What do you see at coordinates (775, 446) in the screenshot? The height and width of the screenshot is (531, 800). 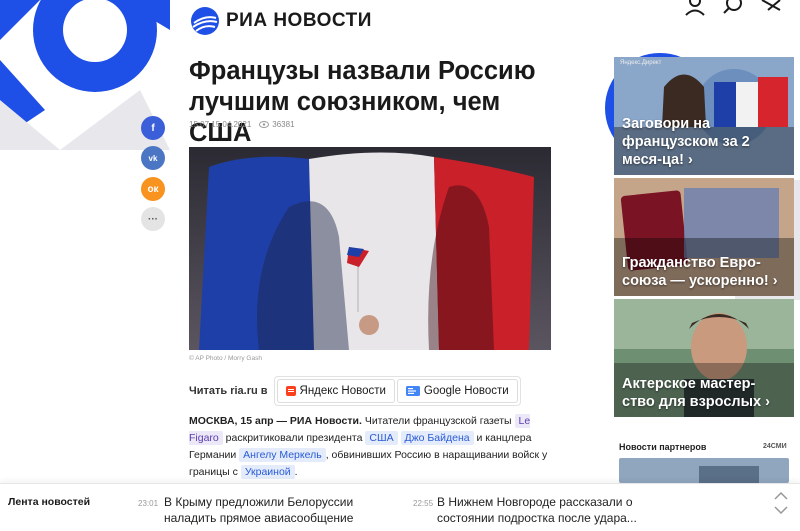 I see `partners-brand: 24СМИ` at bounding box center [775, 446].